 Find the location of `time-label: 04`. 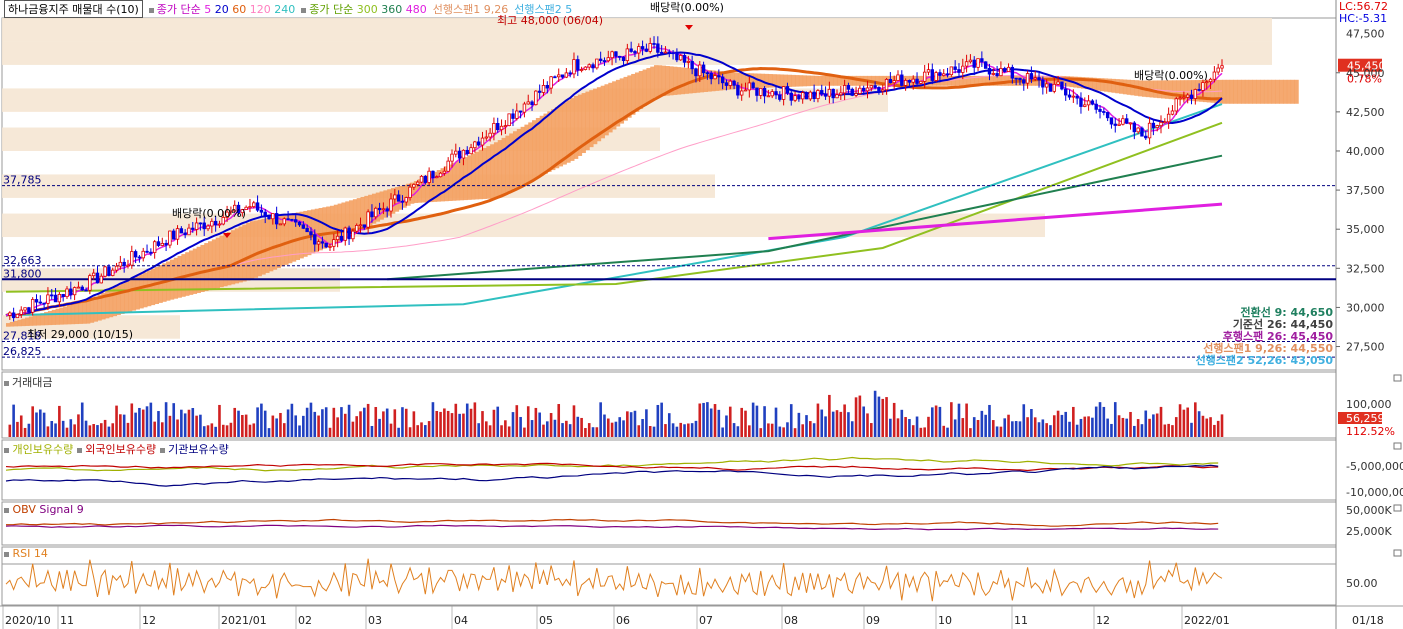

time-label: 04 is located at coordinates (461, 620).